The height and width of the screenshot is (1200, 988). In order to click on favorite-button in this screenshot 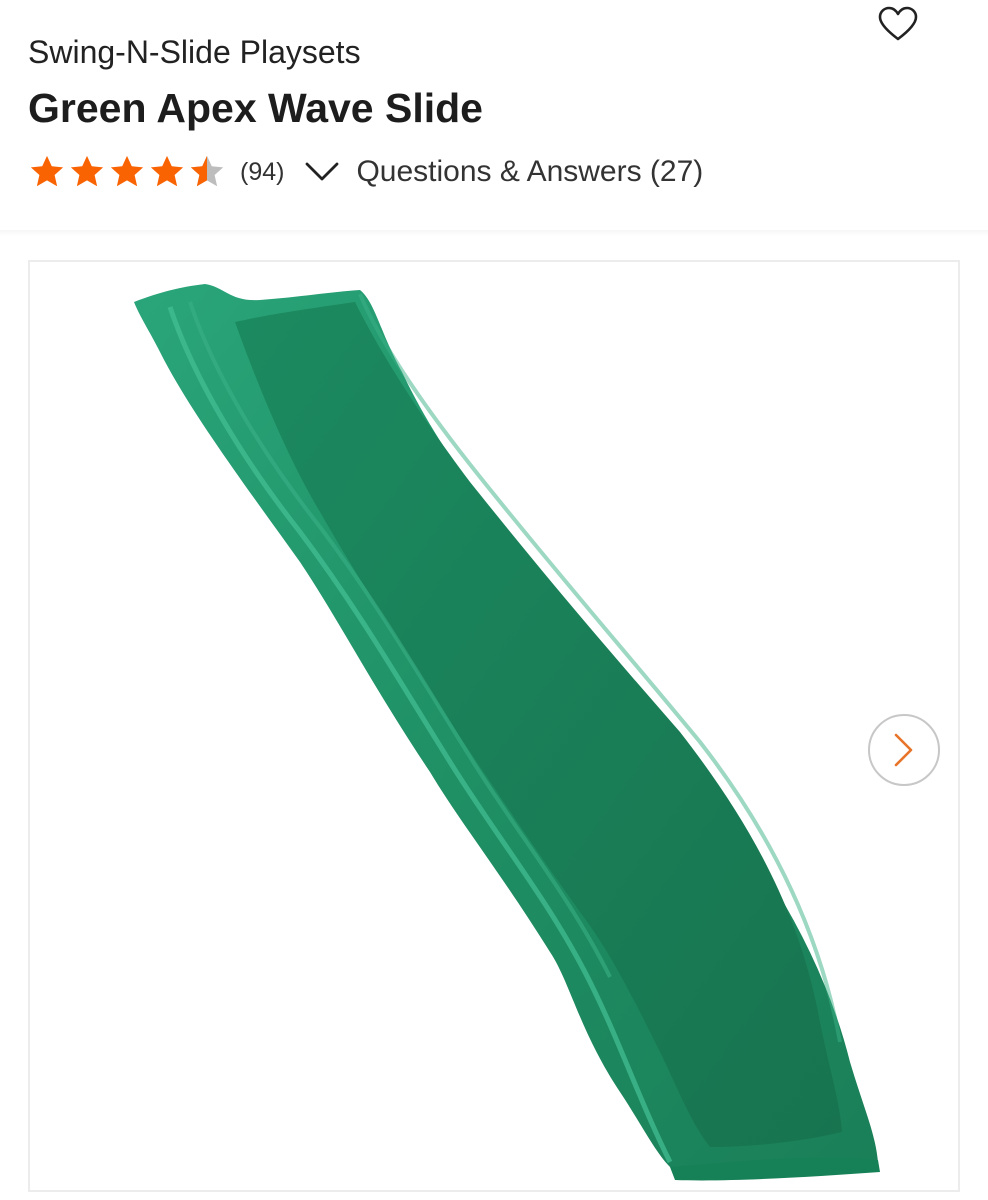, I will do `click(898, 24)`.